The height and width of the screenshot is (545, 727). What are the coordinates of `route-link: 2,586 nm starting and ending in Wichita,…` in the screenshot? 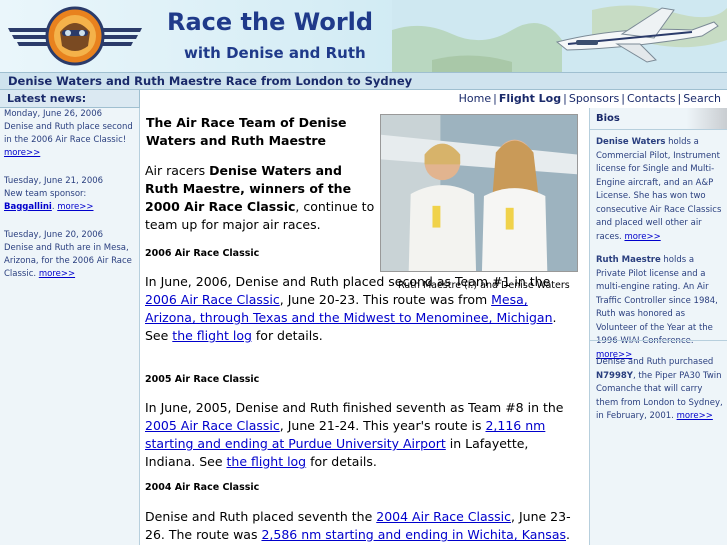 It's located at (413, 534).